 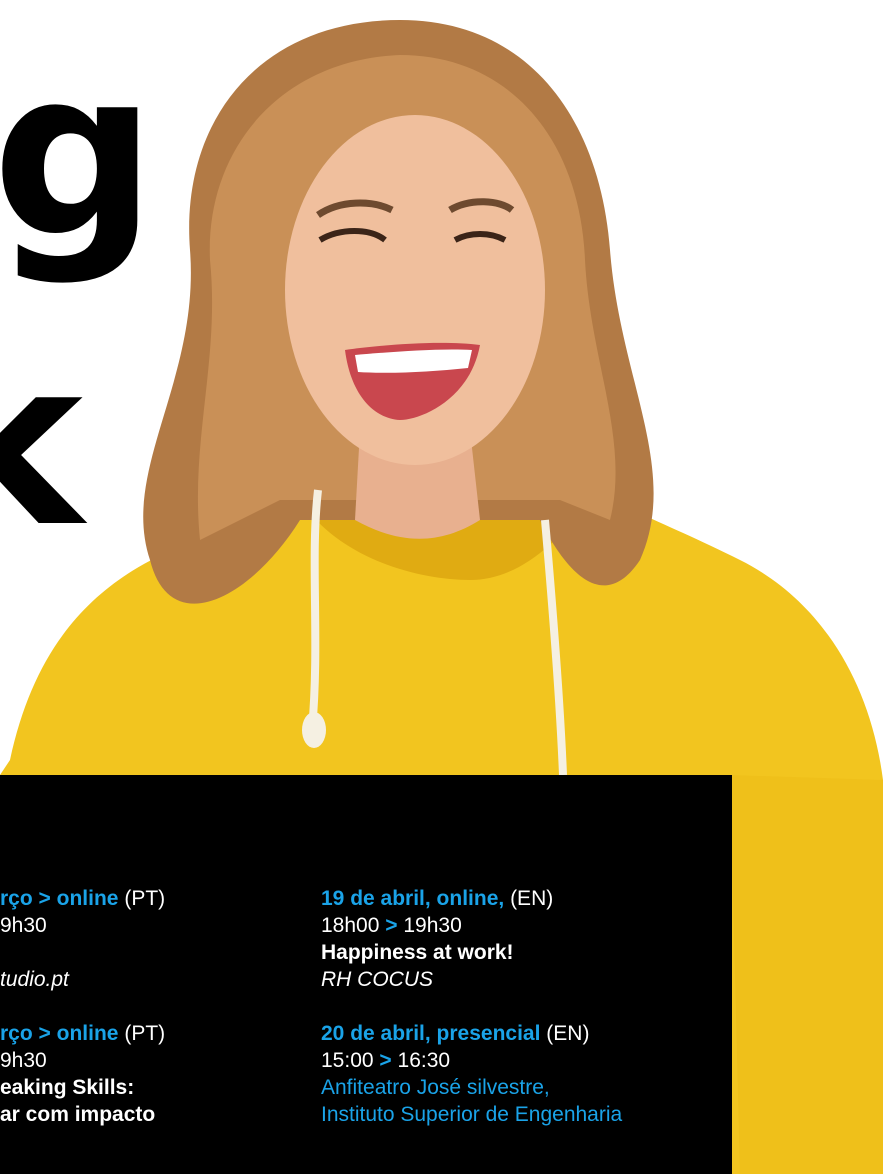 I want to click on event-start-time: 18h00, so click(x=350, y=925).